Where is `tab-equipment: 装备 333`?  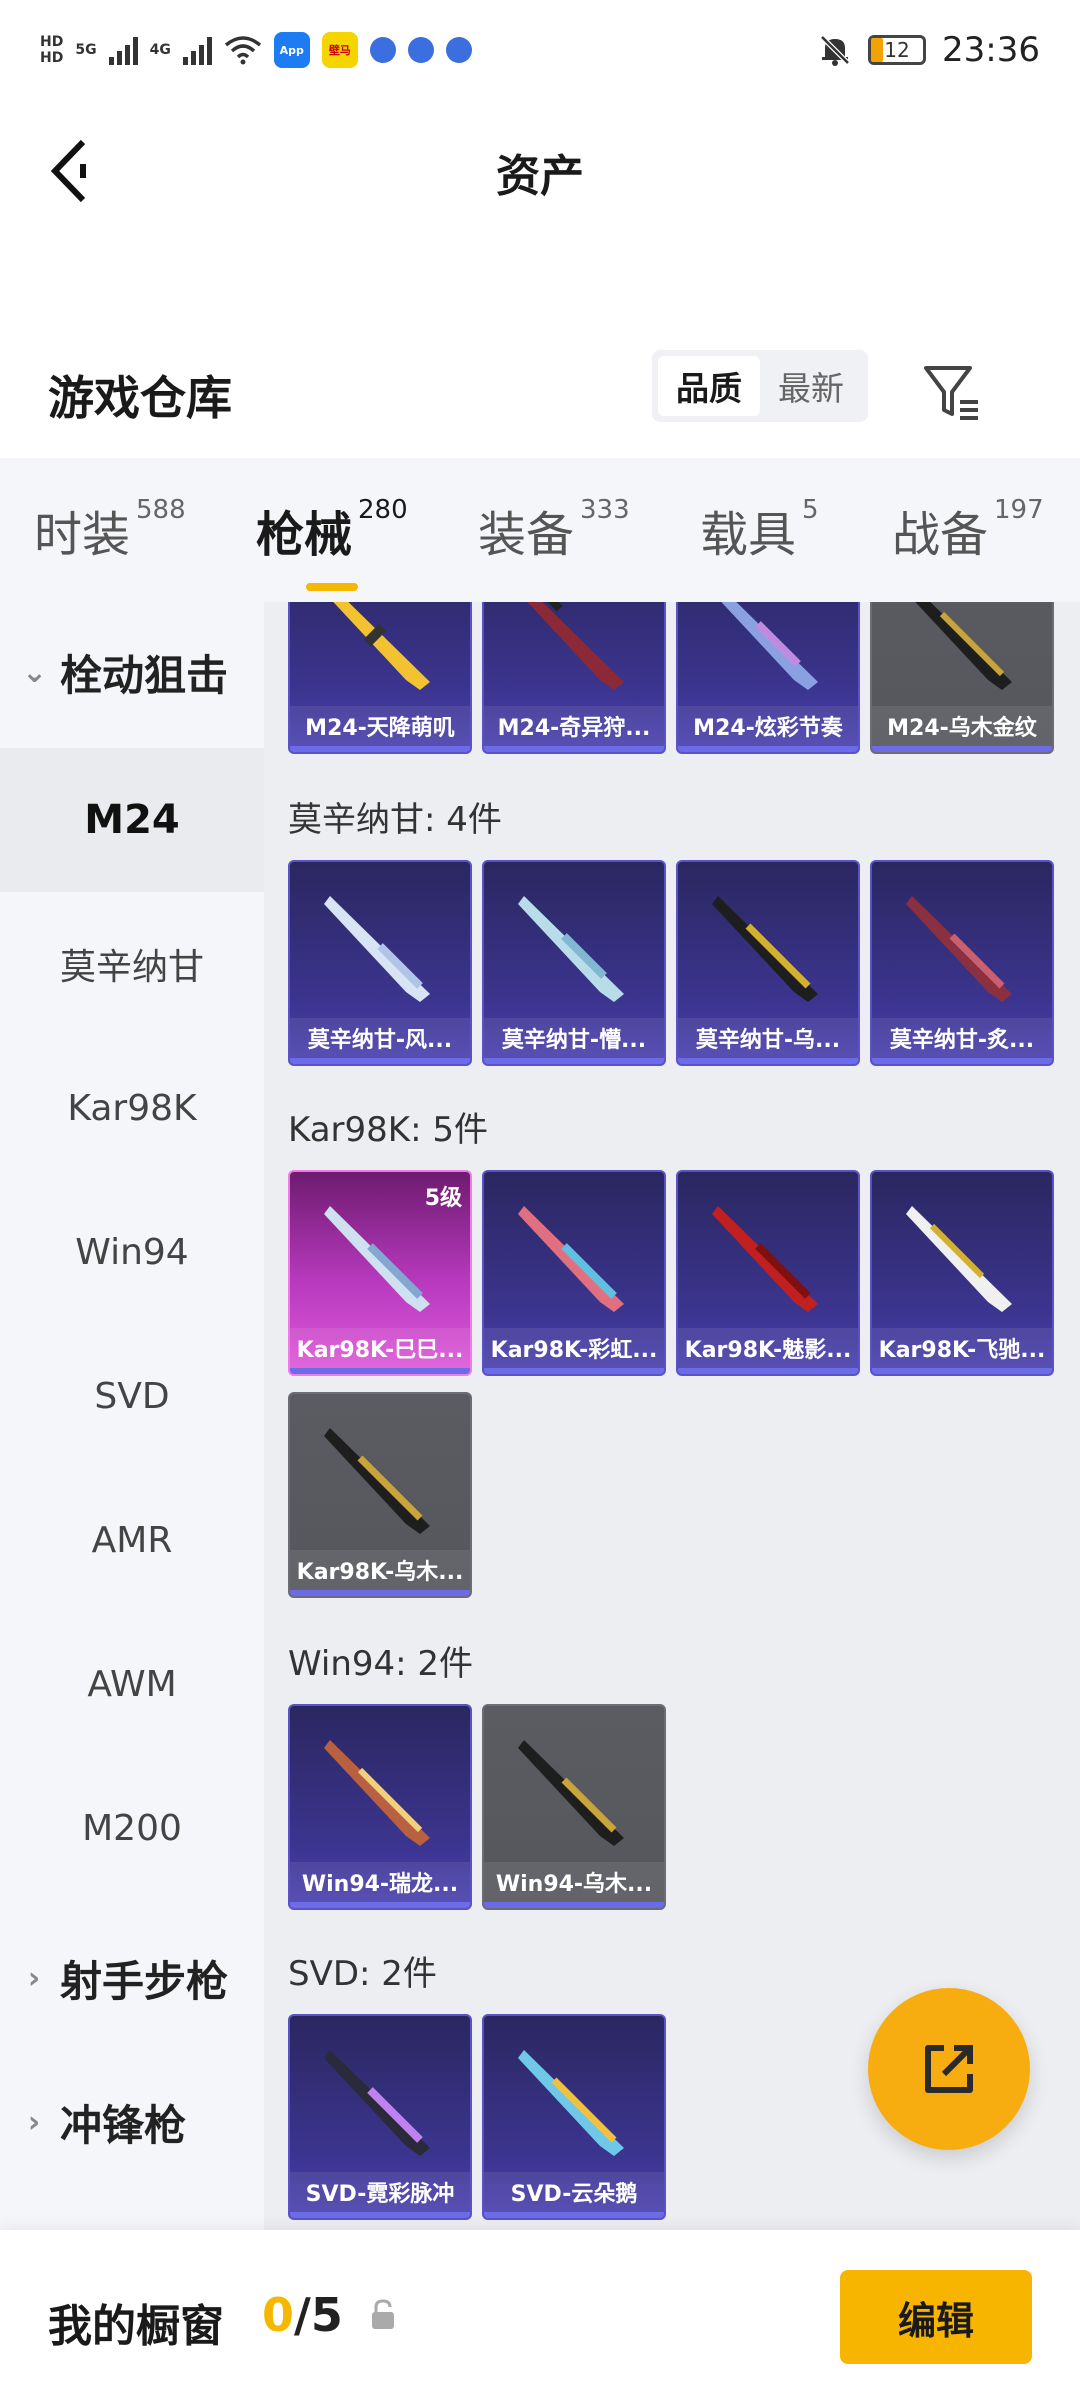 tab-equipment: 装备 333 is located at coordinates (554, 530).